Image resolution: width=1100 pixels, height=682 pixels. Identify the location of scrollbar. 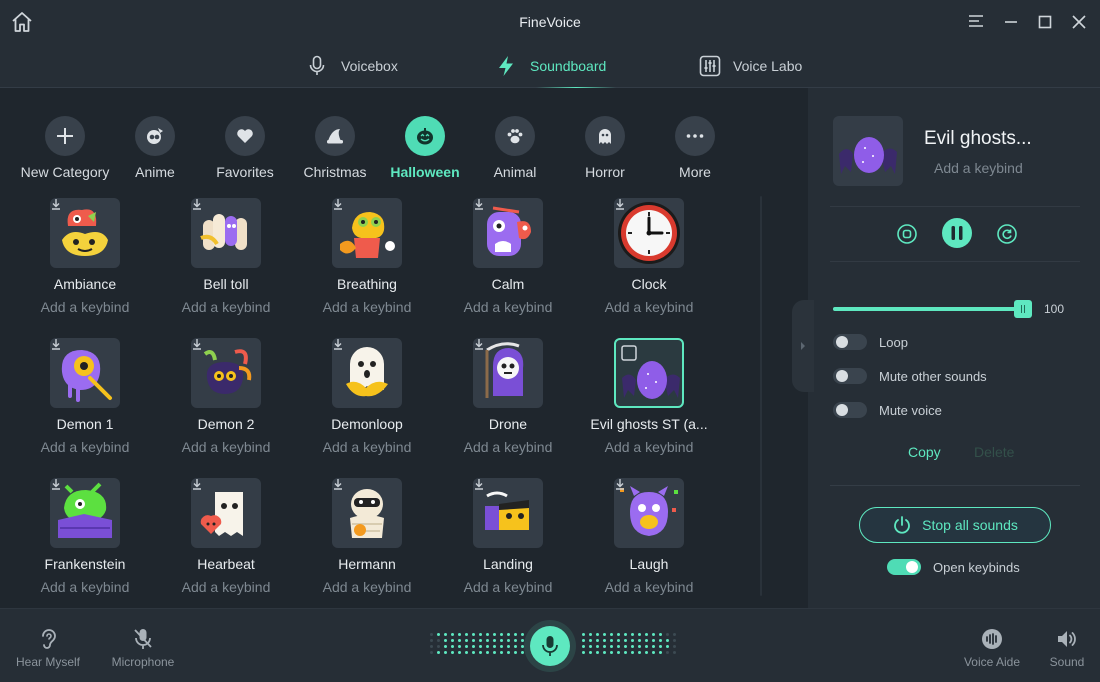
(761, 396).